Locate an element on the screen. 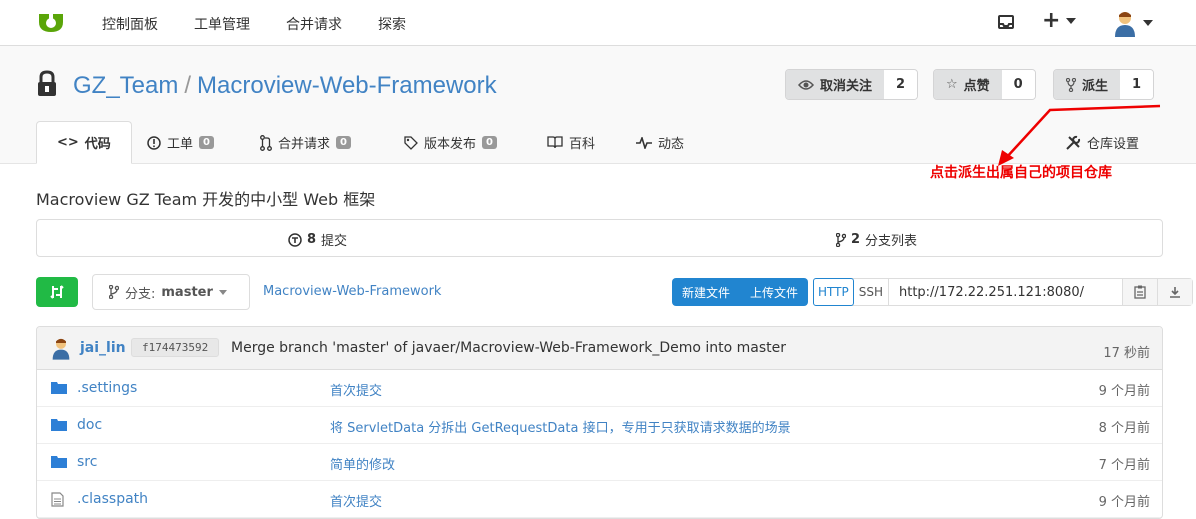 The image size is (1196, 519). tab-releases: 版本发布 0 is located at coordinates (450, 142).